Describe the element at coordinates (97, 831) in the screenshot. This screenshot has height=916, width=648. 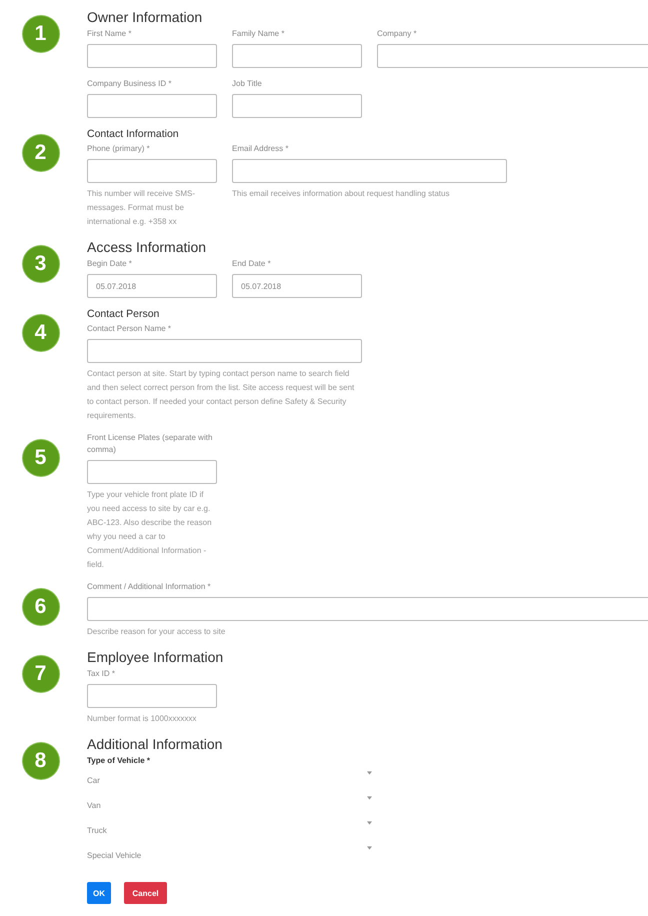
I see `vehicle-option: Truck` at that location.